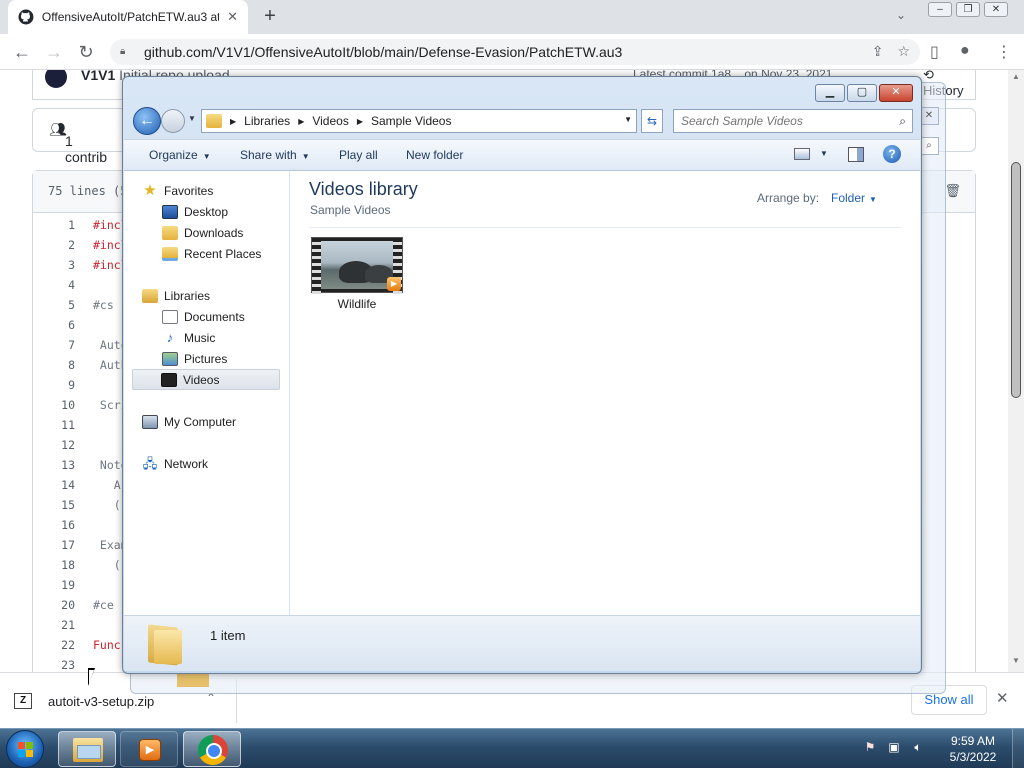  Describe the element at coordinates (86, 52) in the screenshot. I see `reload-button: ↻` at that location.